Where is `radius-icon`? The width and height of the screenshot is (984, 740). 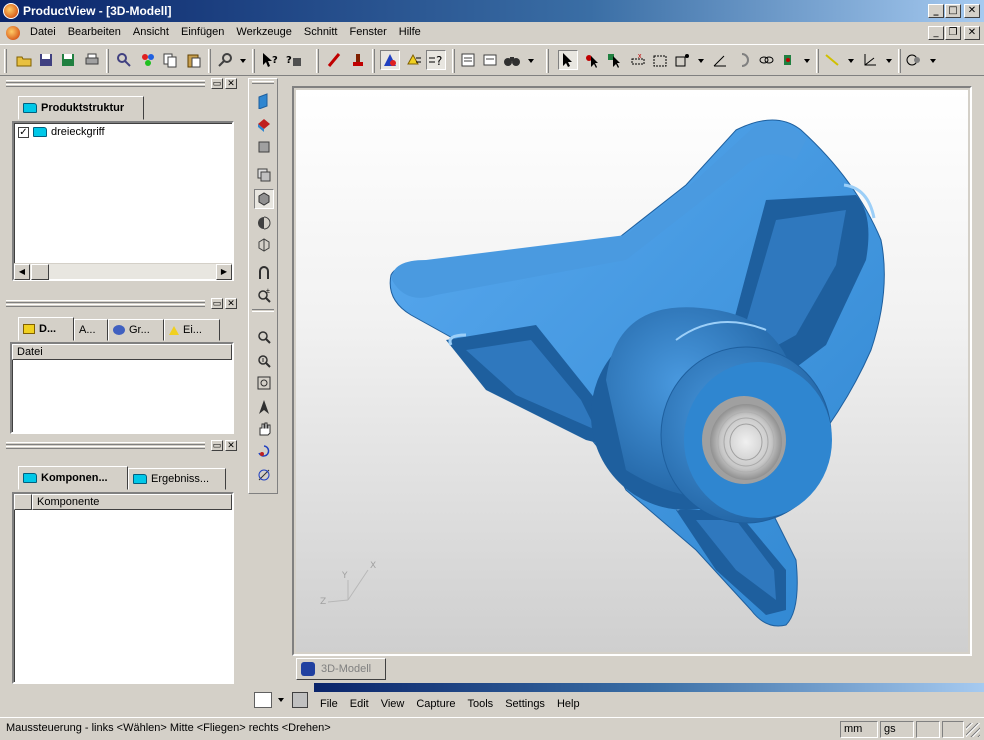
radius-icon is located at coordinates (744, 60).